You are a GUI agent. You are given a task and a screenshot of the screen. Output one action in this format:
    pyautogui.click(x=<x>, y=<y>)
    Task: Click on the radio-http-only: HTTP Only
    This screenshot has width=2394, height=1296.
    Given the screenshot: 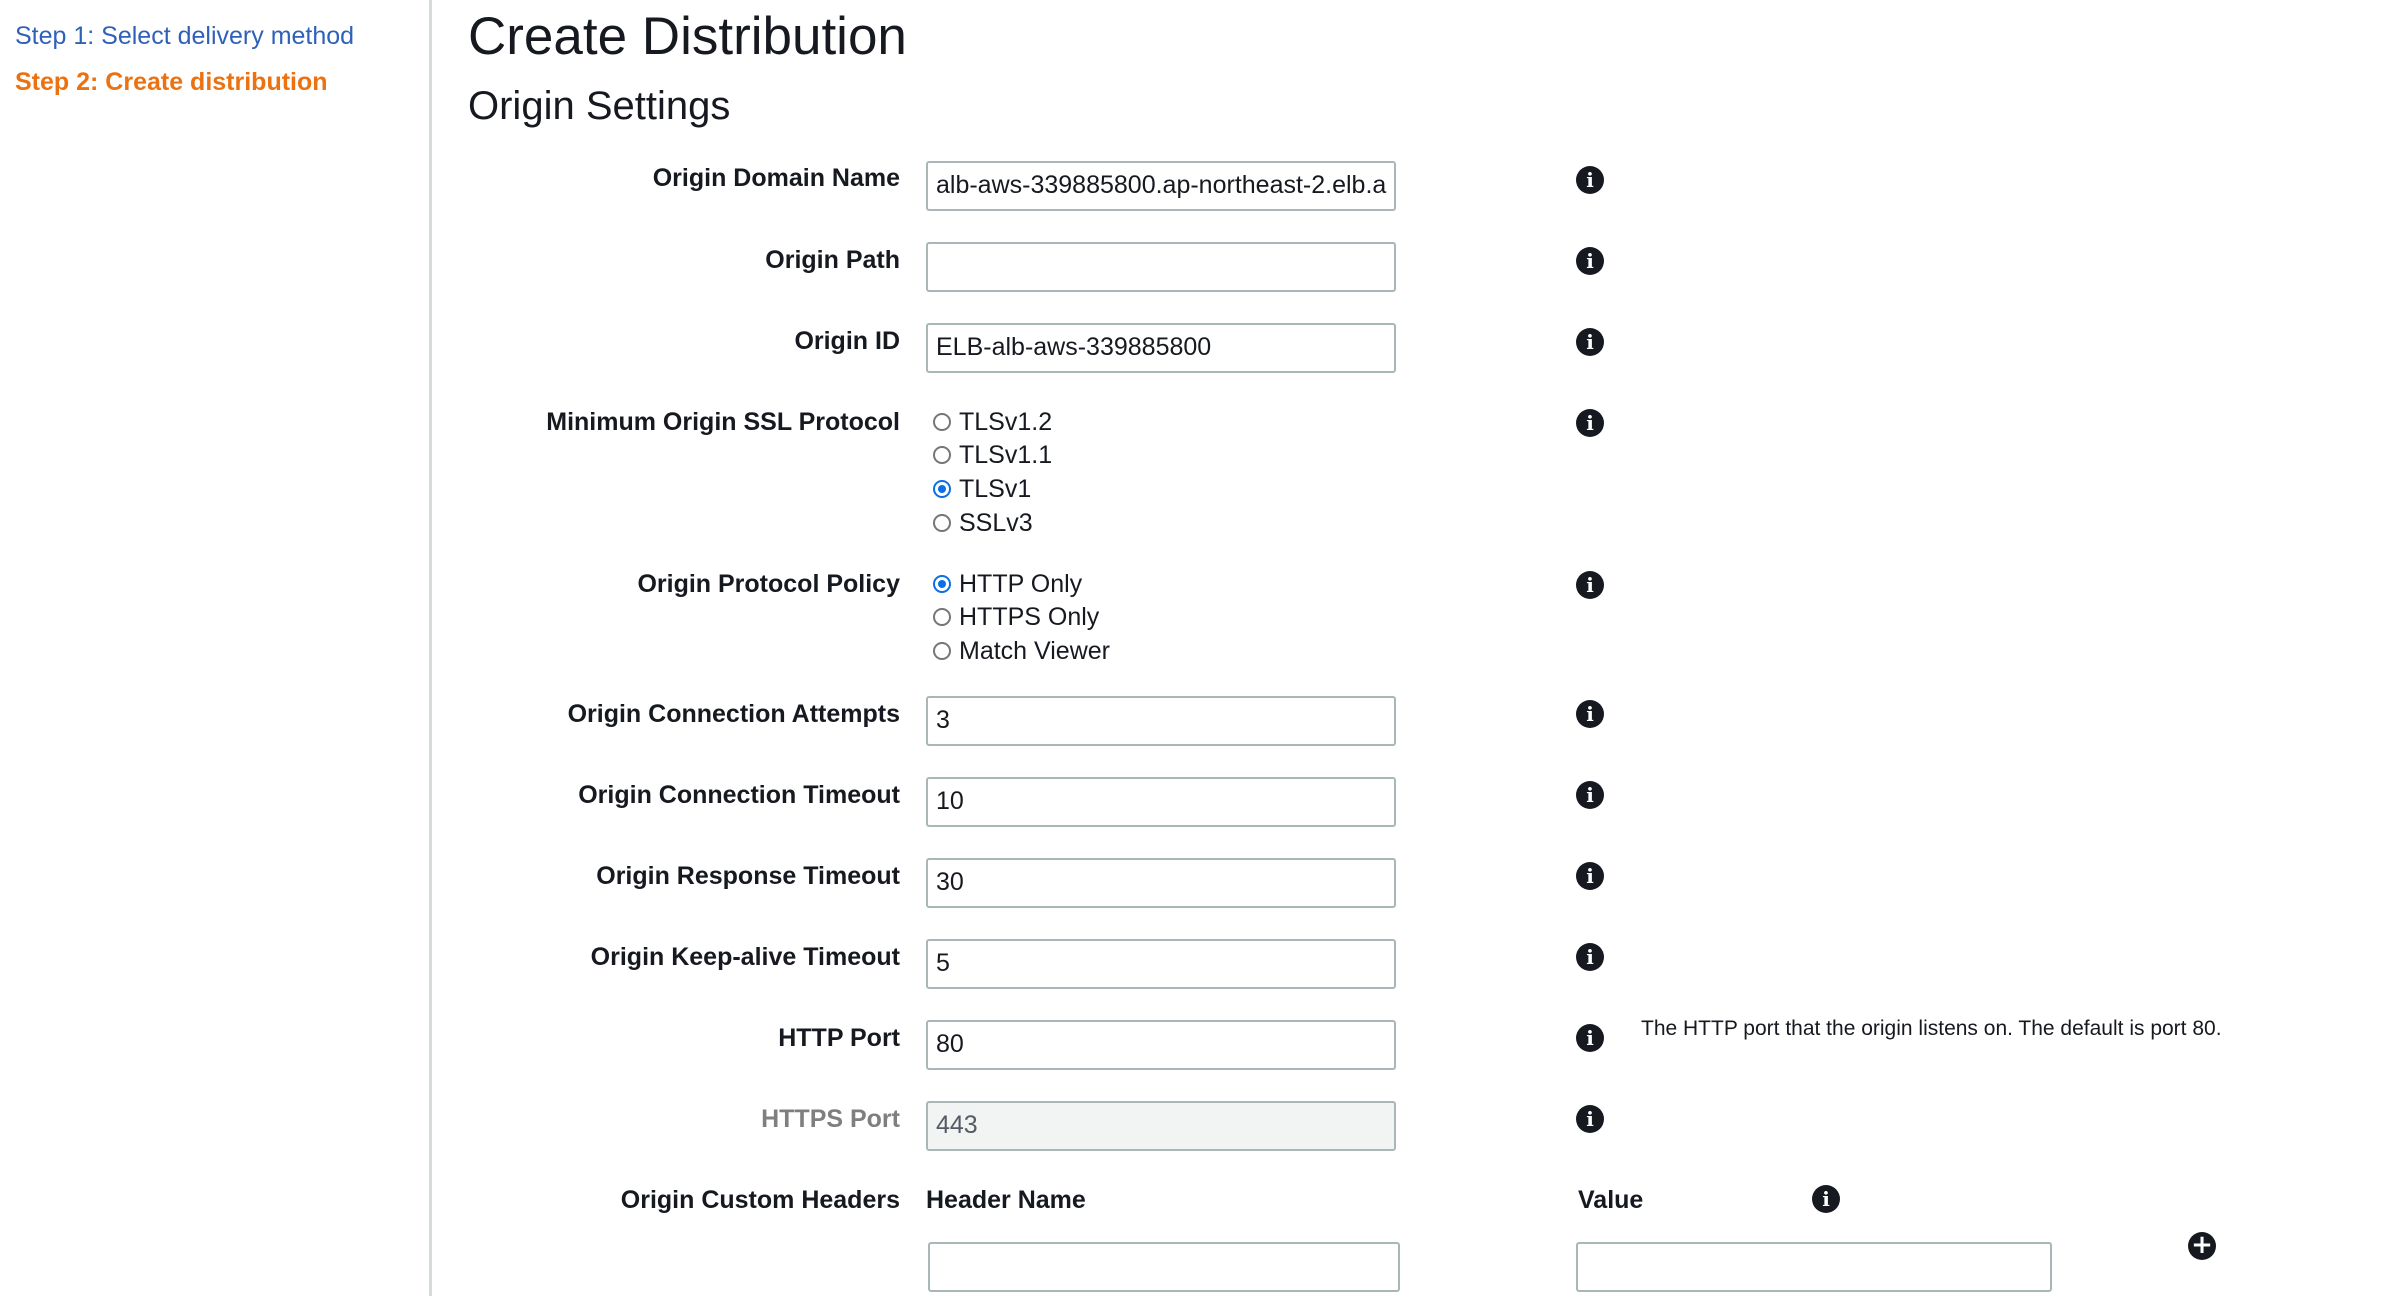 What is the action you would take?
    pyautogui.click(x=1007, y=584)
    